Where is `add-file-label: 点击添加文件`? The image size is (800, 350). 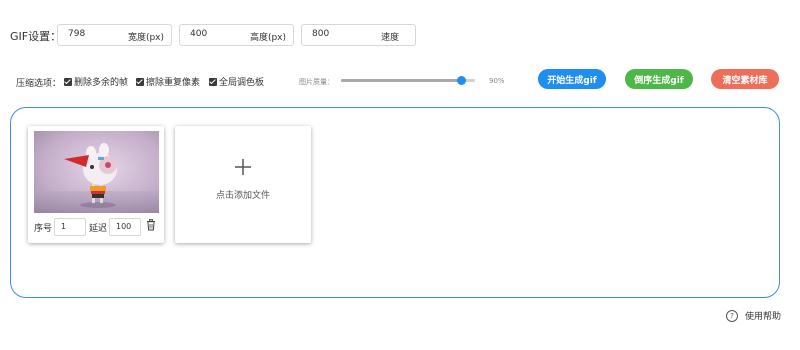 add-file-label: 点击添加文件 is located at coordinates (242, 196).